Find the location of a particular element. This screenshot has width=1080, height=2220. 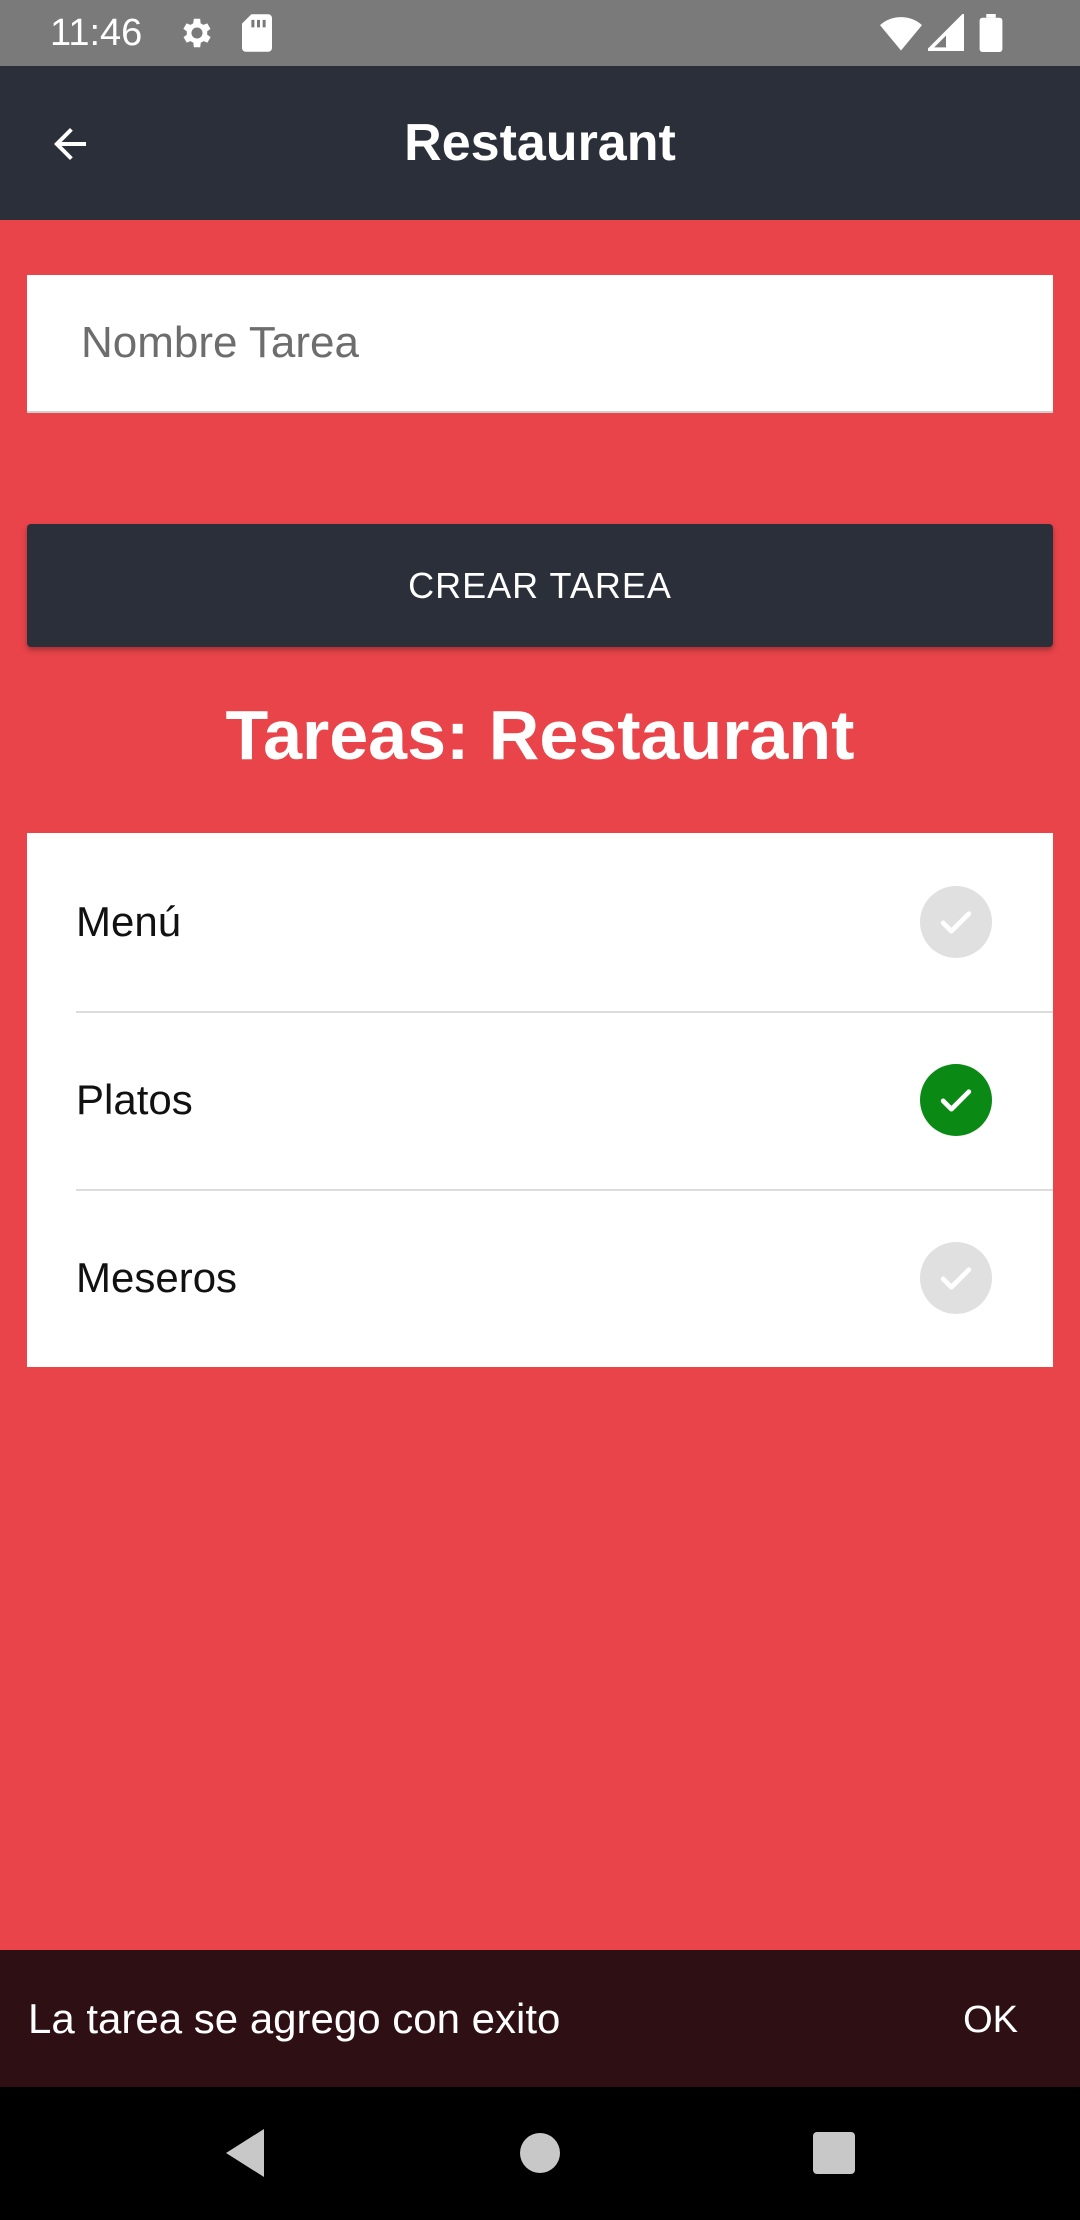

tasks-section-title: Tareas: Restaurant is located at coordinates (540, 735).